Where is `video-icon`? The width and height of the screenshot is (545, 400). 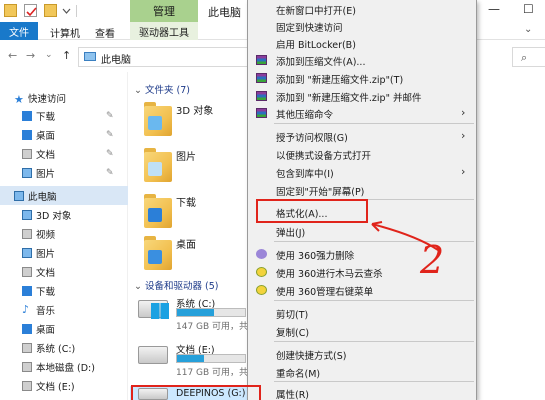 video-icon is located at coordinates (27, 233).